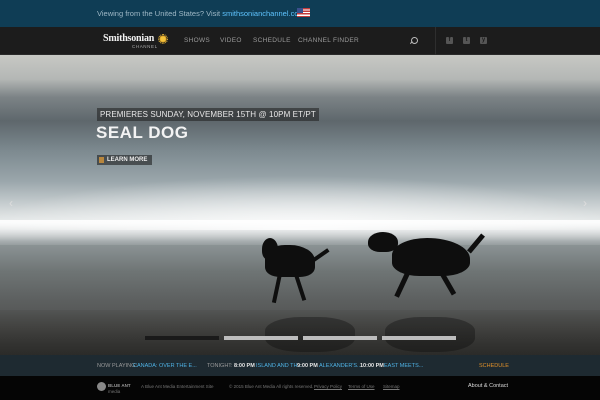 The image size is (600, 400). I want to click on twitter-icon: t, so click(466, 40).